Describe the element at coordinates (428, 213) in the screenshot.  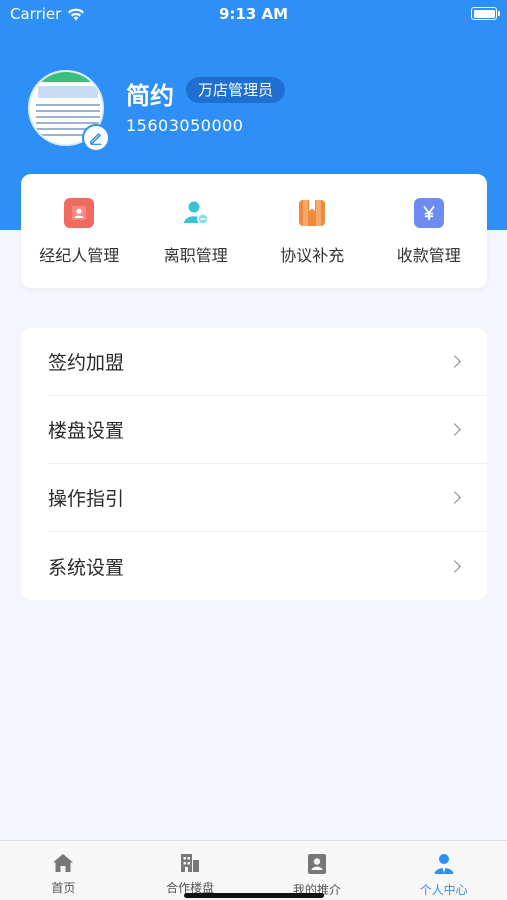
I see `payment-icon` at that location.